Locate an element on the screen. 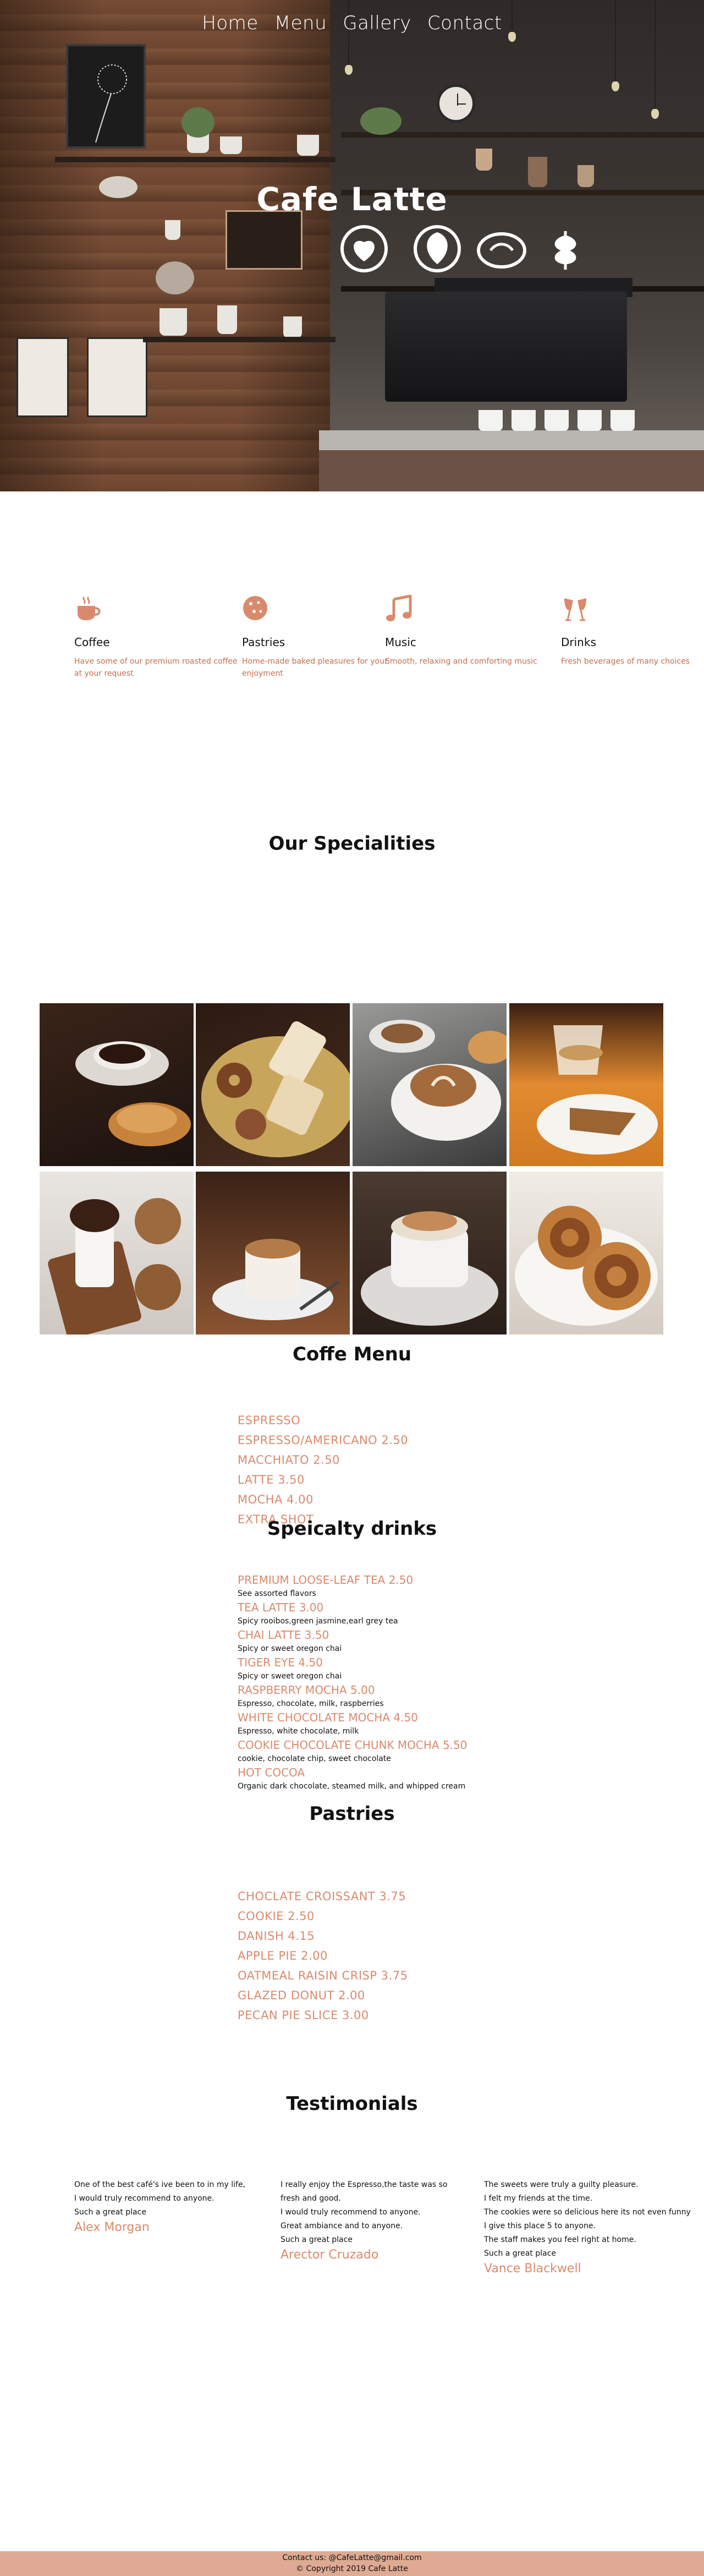 Image resolution: width=704 pixels, height=2576 pixels. drink-desc: Espresso, white chocolate, milk is located at coordinates (299, 1731).